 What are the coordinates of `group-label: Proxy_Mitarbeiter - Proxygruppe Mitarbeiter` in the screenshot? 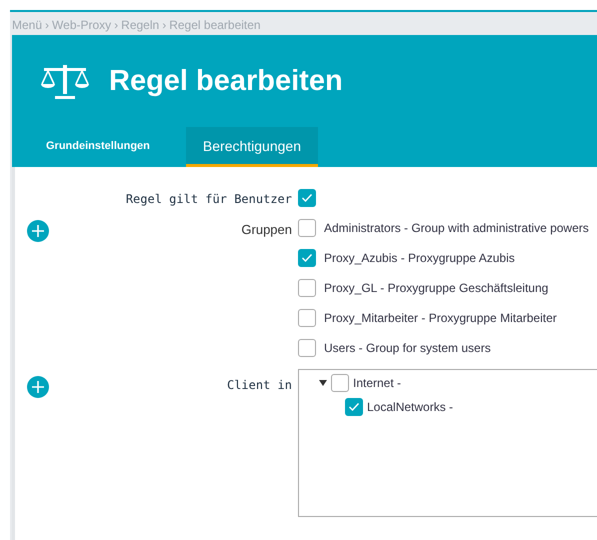 It's located at (440, 318).